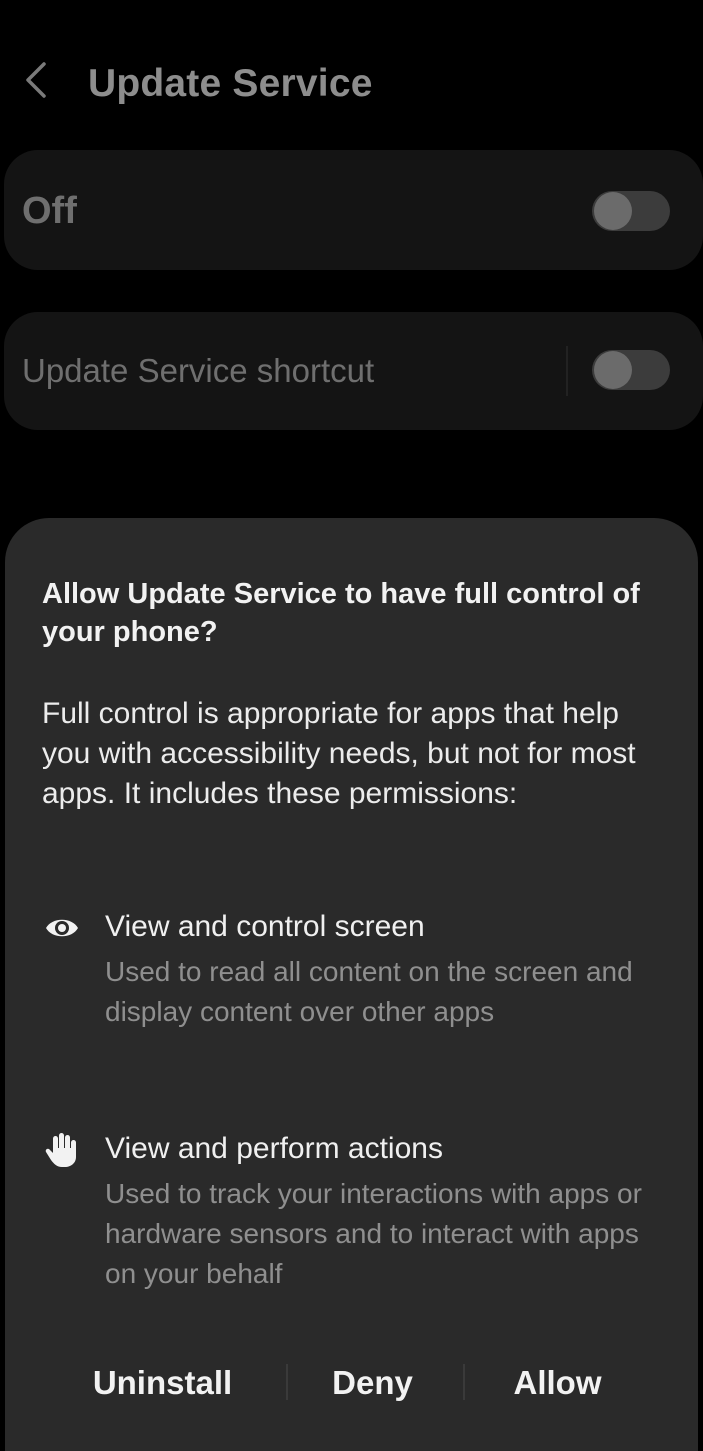 The image size is (703, 1451). What do you see at coordinates (372, 1383) in the screenshot?
I see `deny-button: Deny` at bounding box center [372, 1383].